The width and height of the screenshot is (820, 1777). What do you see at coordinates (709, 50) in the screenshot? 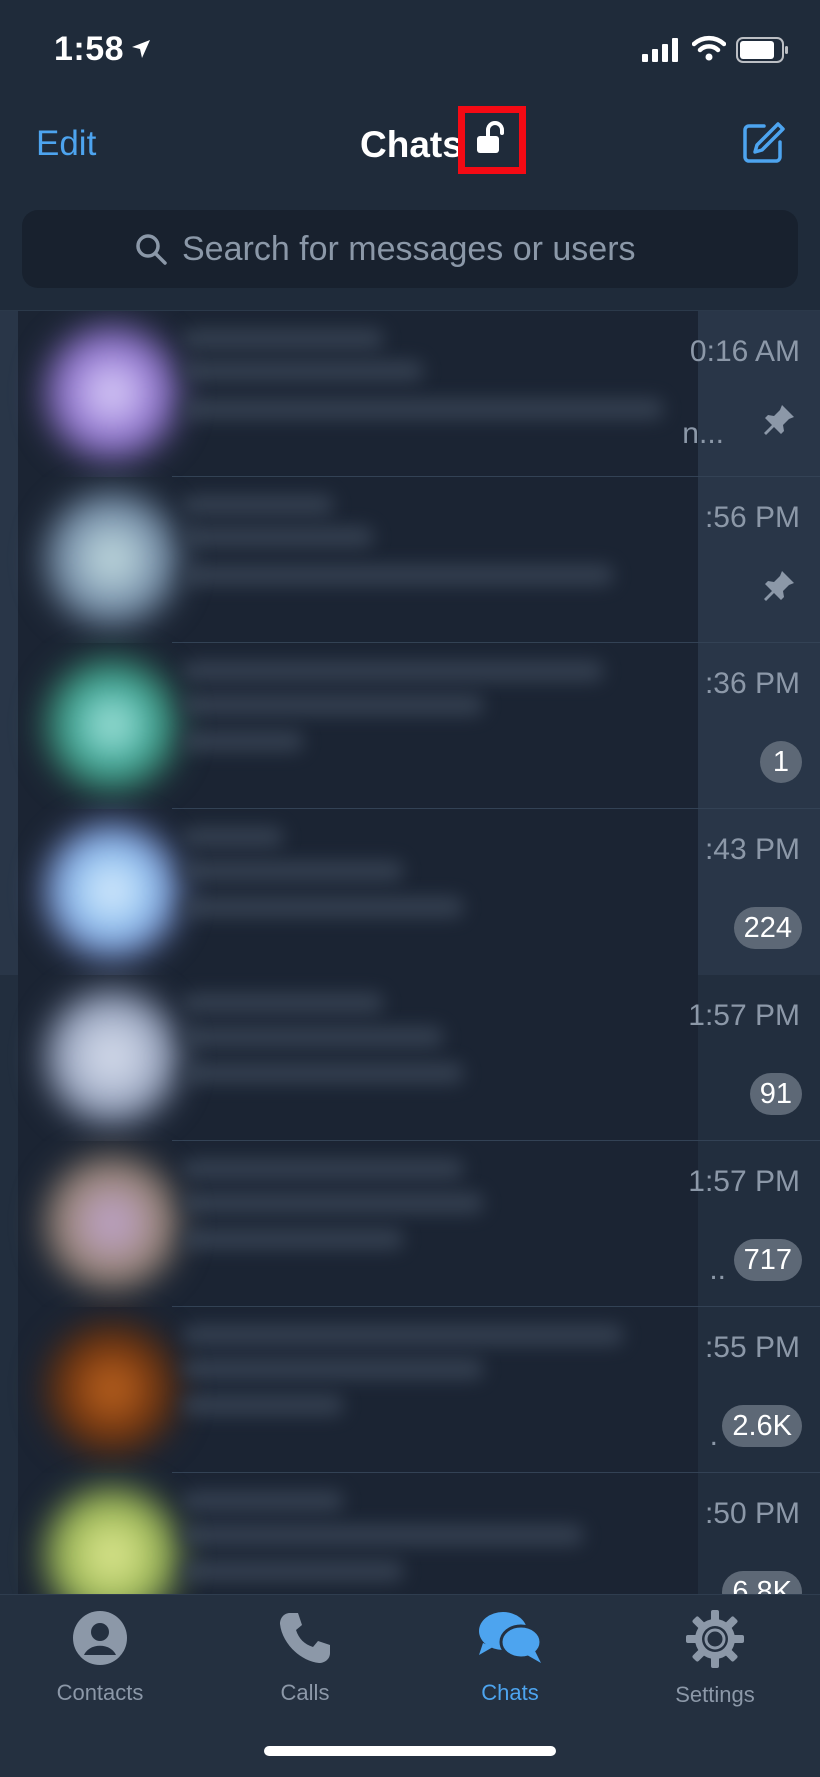
I see `wifi-icon` at bounding box center [709, 50].